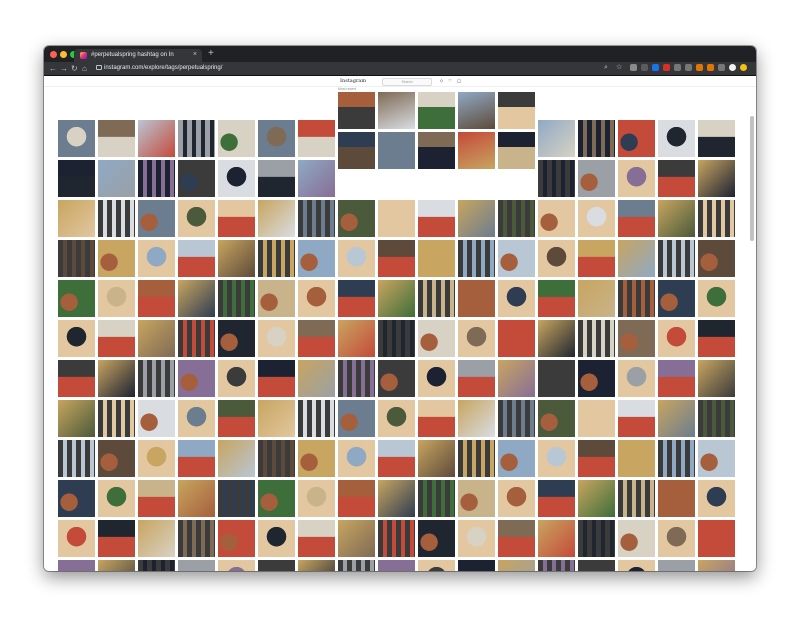  Describe the element at coordinates (606, 67) in the screenshot. I see `search-icon: ⌕` at that location.